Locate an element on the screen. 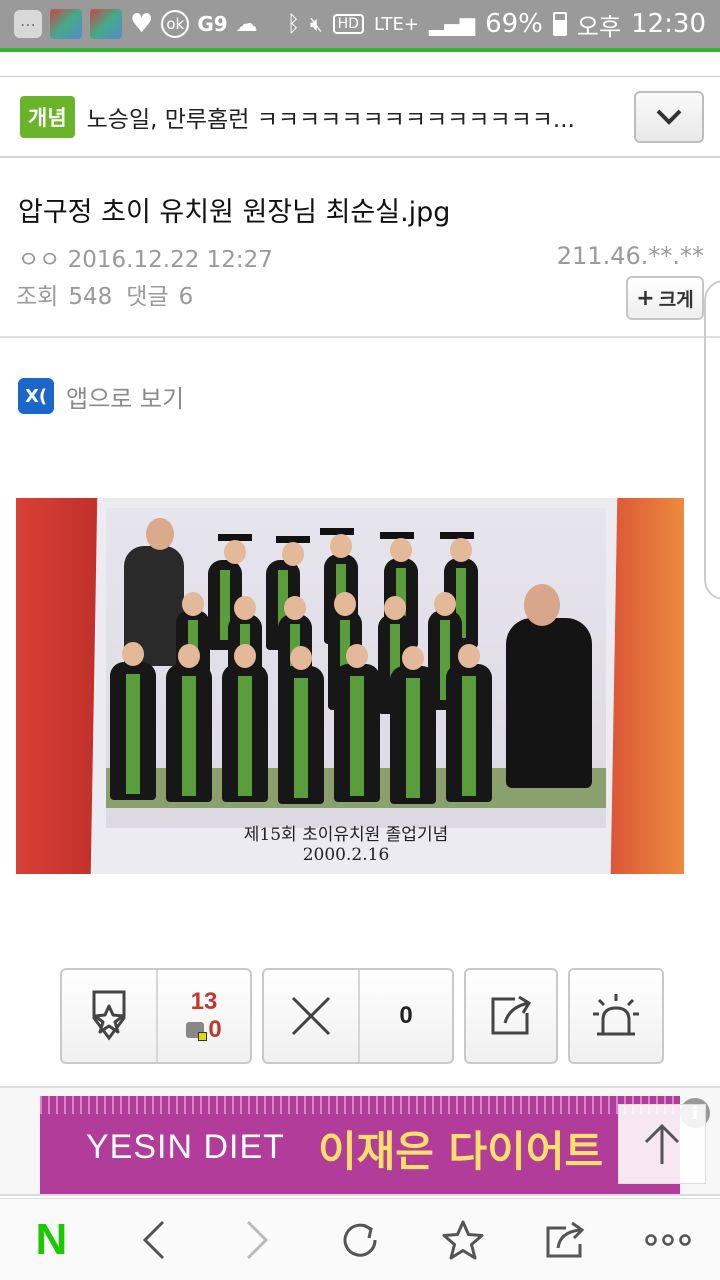  ok-cashbag-icon: ok is located at coordinates (175, 24).